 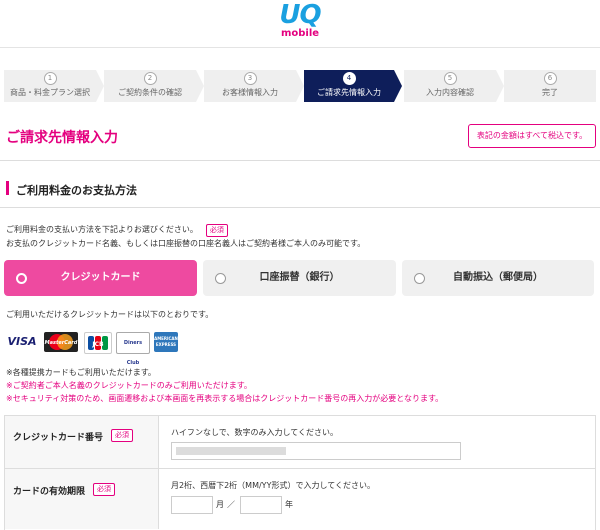 I want to click on slash: ／, so click(x=231, y=504).